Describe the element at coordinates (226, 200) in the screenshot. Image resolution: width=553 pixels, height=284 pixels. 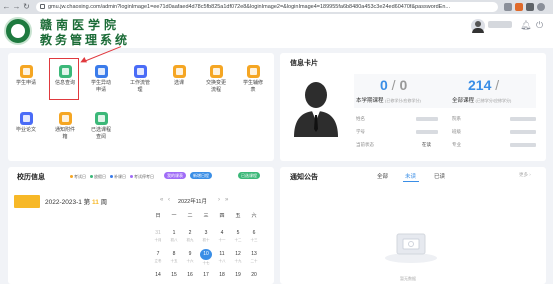
I see `next-year-icon: »` at that location.